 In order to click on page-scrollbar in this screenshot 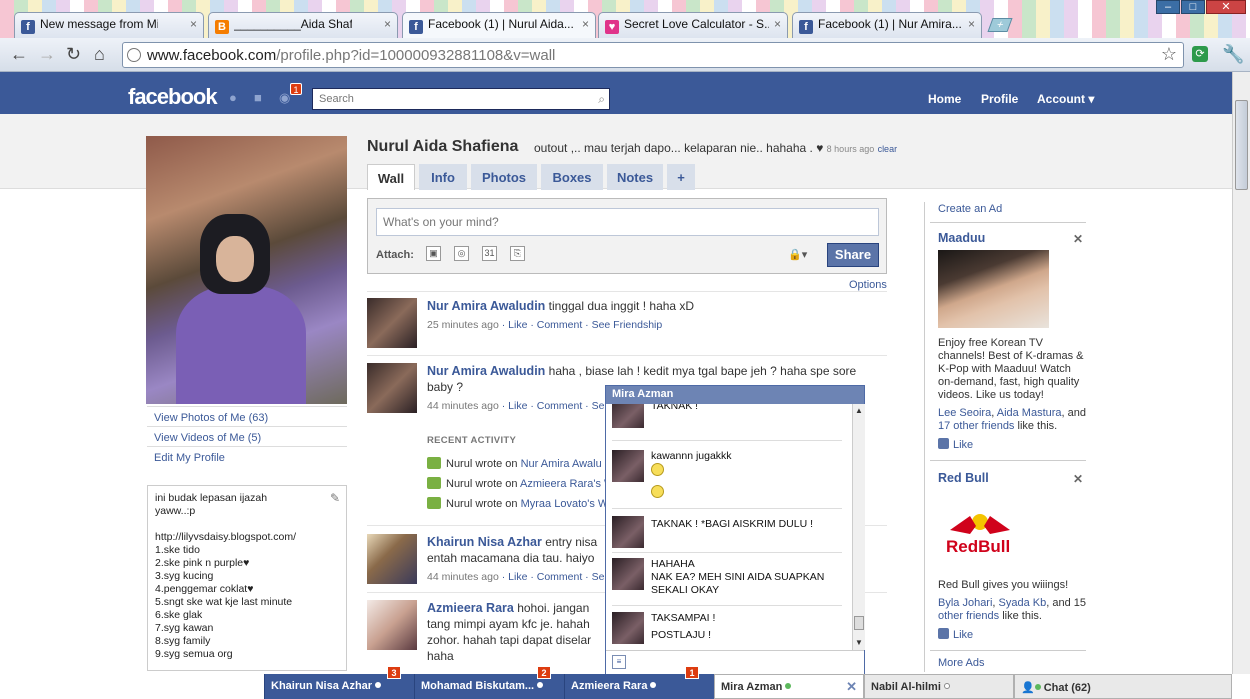, I will do `click(1241, 373)`.